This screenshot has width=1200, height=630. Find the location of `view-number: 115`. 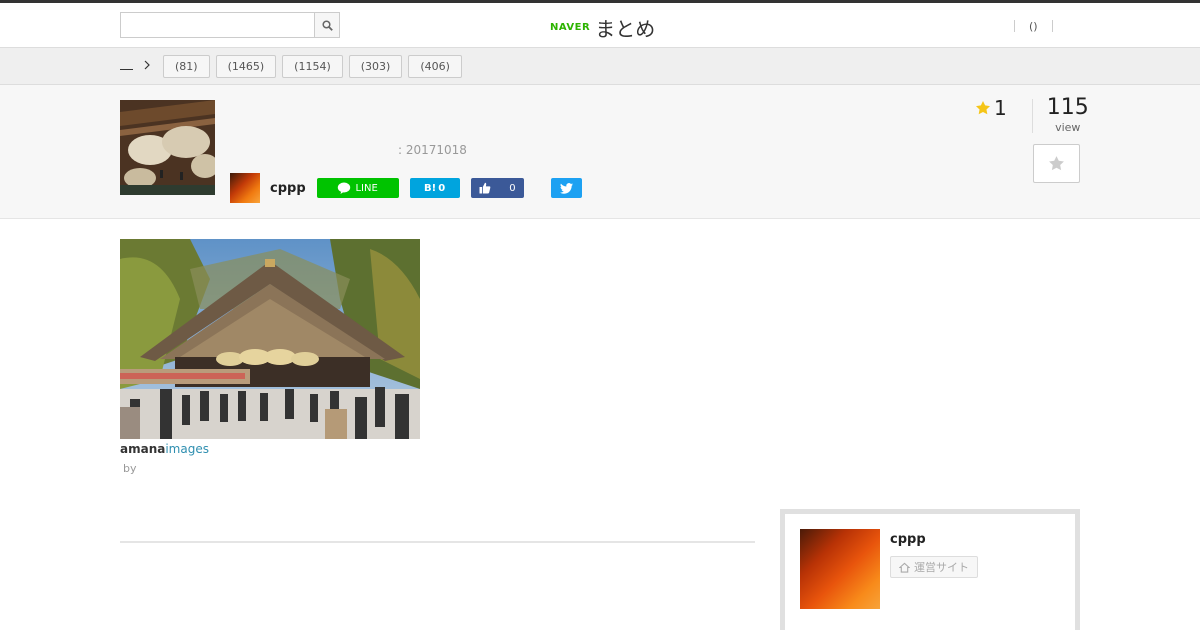

view-number: 115 is located at coordinates (1067, 107).